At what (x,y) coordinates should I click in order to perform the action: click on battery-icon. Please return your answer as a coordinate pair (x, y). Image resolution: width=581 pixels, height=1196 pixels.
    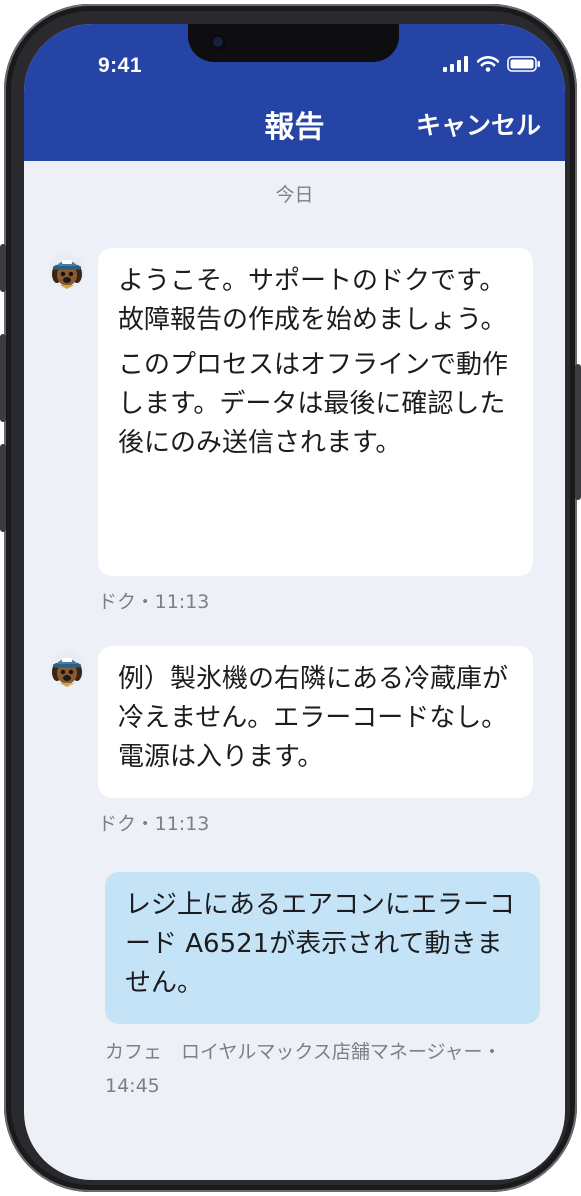
    Looking at the image, I should click on (523, 64).